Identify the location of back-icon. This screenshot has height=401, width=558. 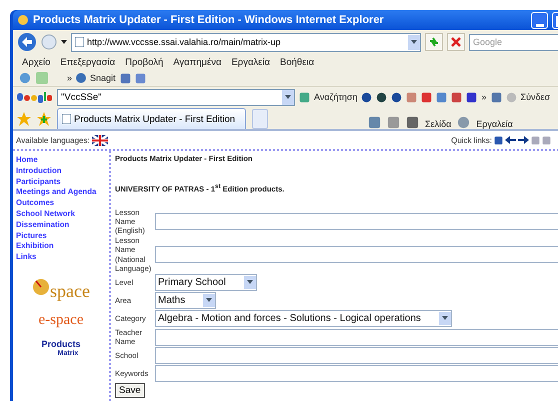
(27, 42).